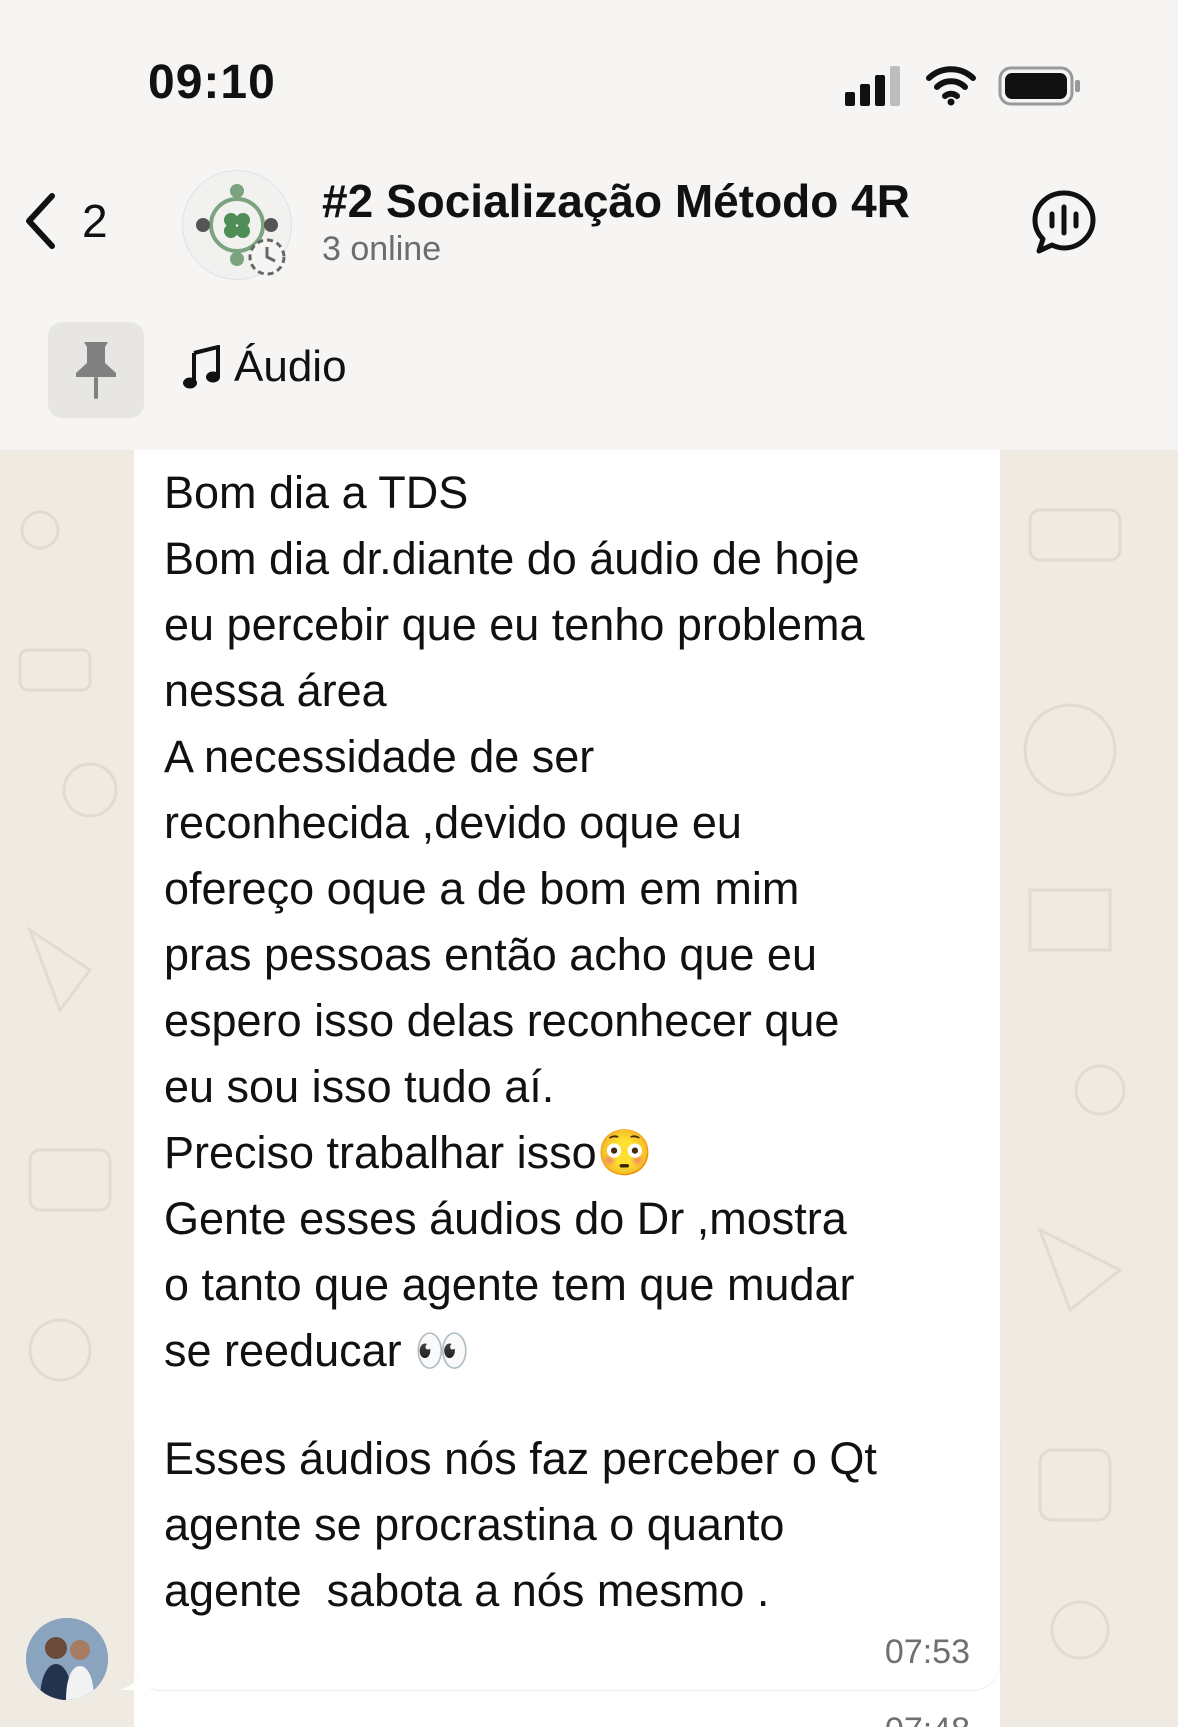 The width and height of the screenshot is (1178, 1727). I want to click on group-avatar, so click(237, 225).